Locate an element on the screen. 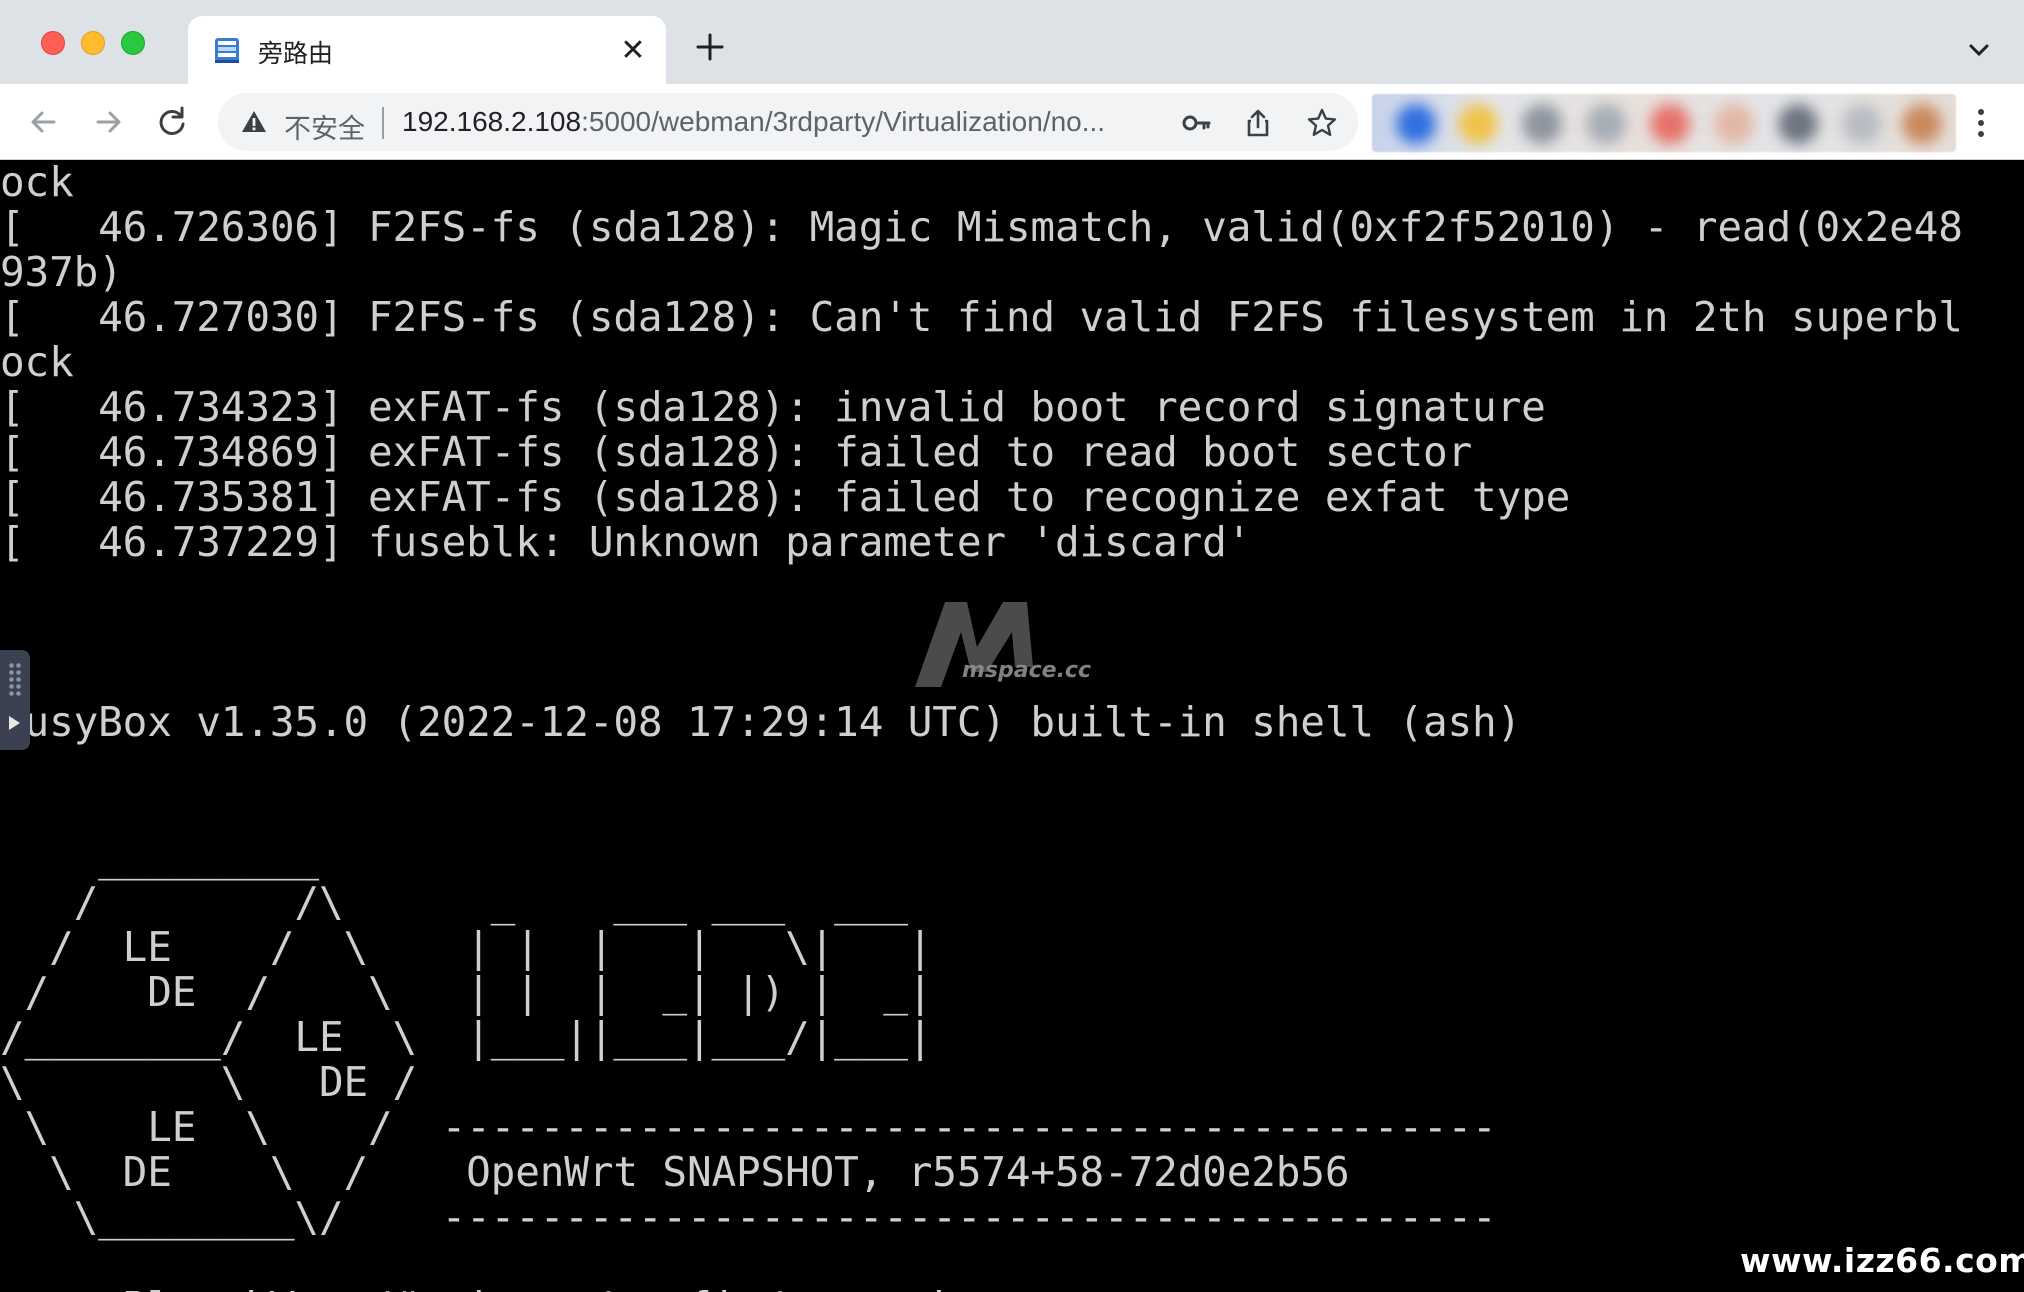  synology-dsm-icon is located at coordinates (227, 50).